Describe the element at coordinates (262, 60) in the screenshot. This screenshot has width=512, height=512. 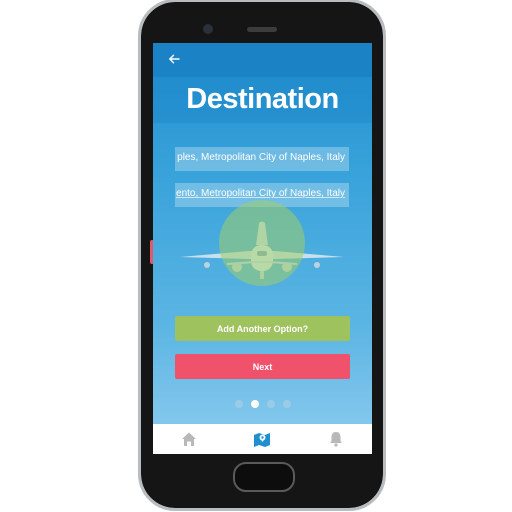
I see `top-bar` at that location.